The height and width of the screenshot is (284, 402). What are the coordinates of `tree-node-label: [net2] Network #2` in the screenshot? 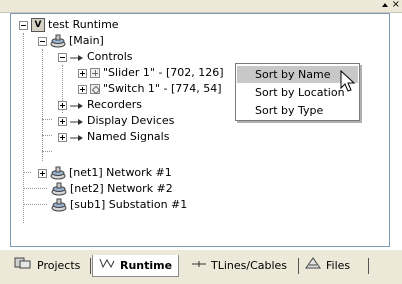 It's located at (121, 188).